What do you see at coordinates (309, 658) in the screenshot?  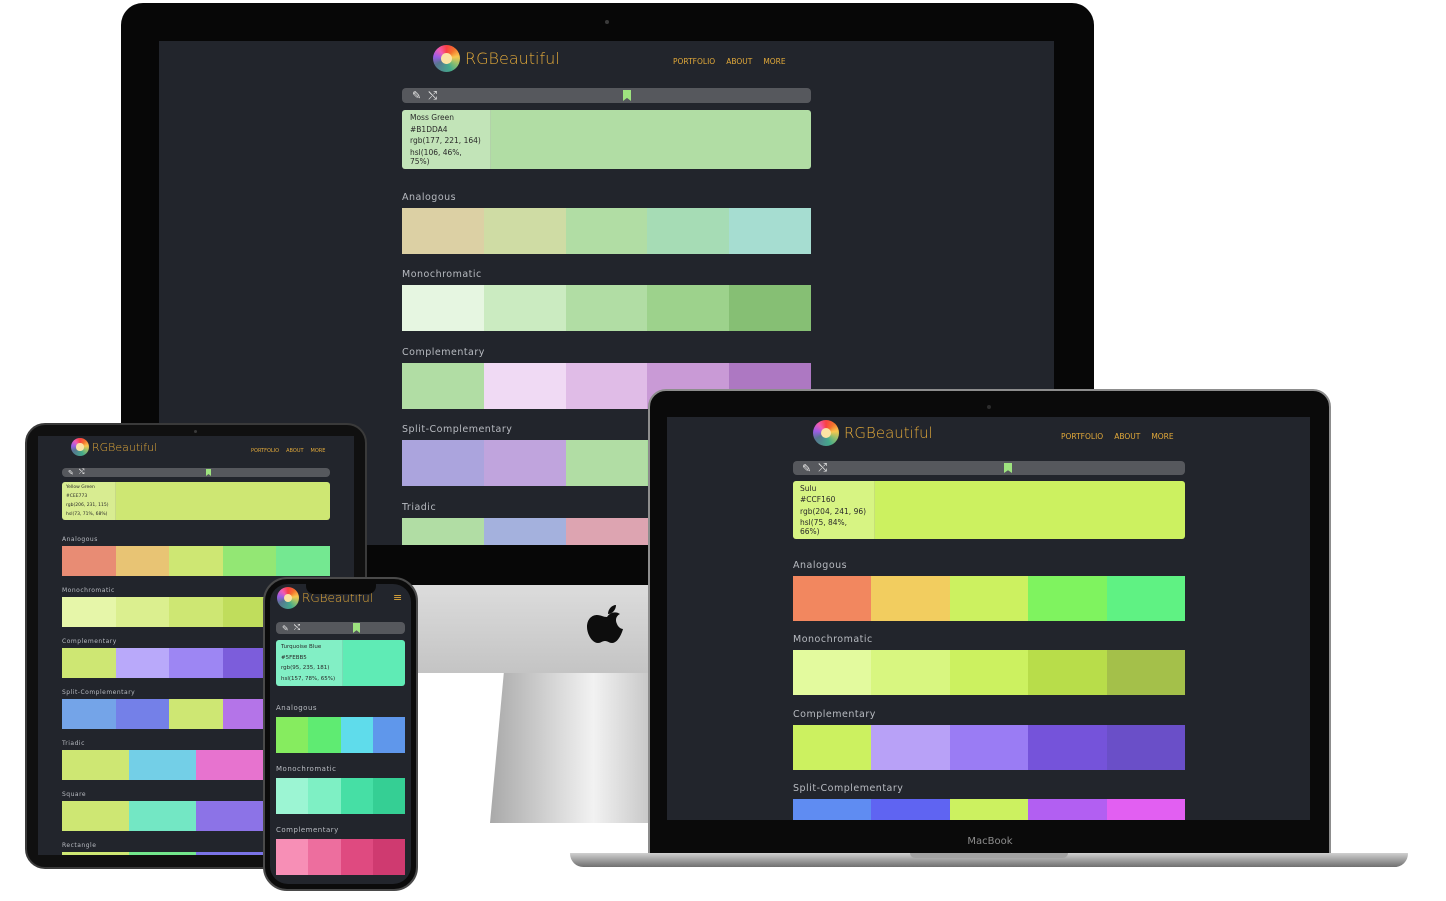 I see `color-hex: #5FEBB5` at bounding box center [309, 658].